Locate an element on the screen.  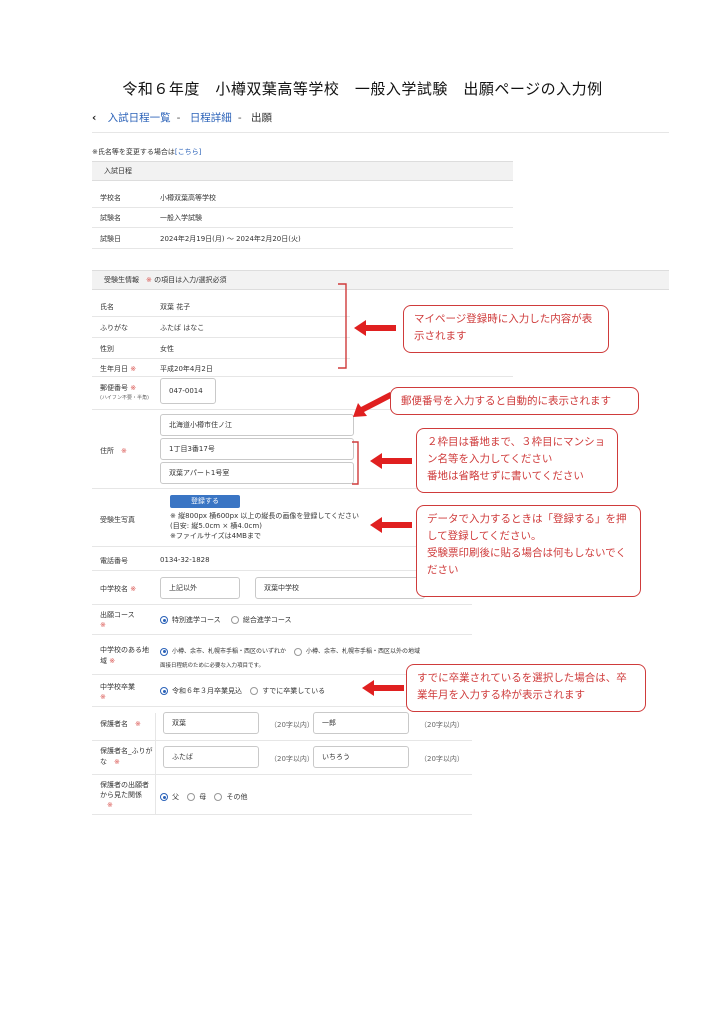
phone-value: 0134-32-1828 is located at coordinates (185, 560).